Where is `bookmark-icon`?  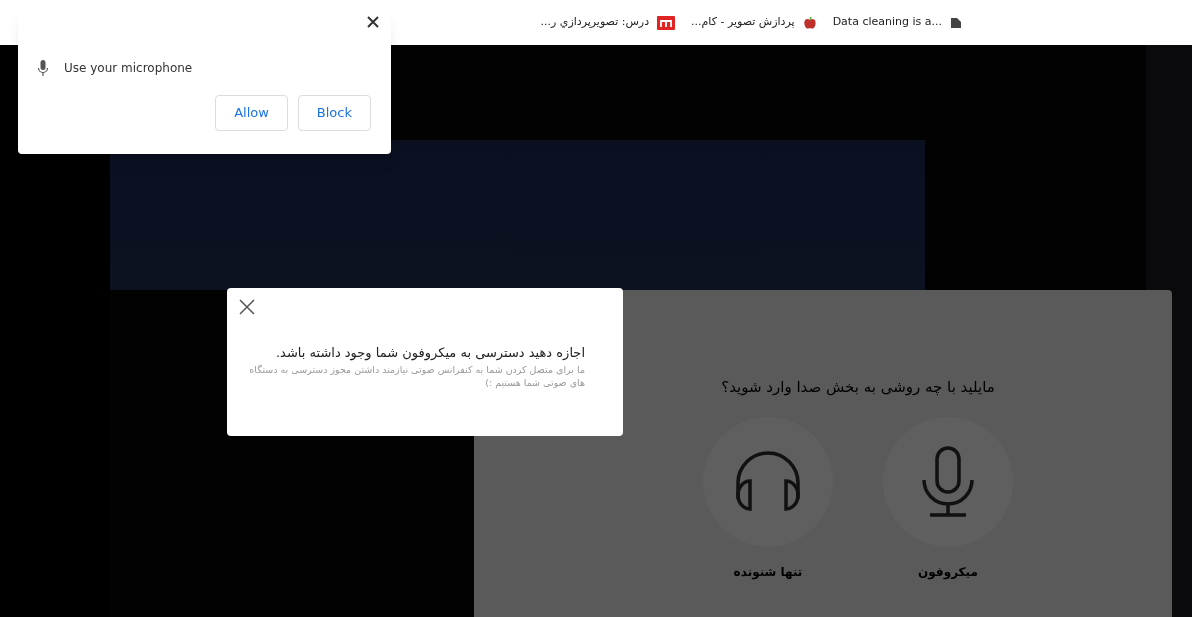 bookmark-icon is located at coordinates (956, 22).